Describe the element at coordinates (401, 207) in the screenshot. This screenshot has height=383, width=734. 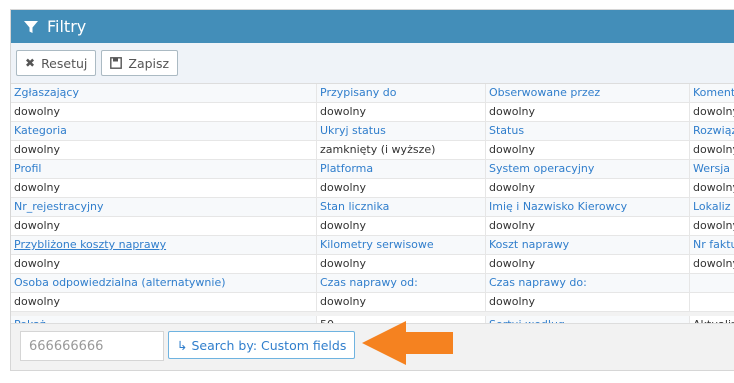
I see `filter-label: Stan licznika` at that location.